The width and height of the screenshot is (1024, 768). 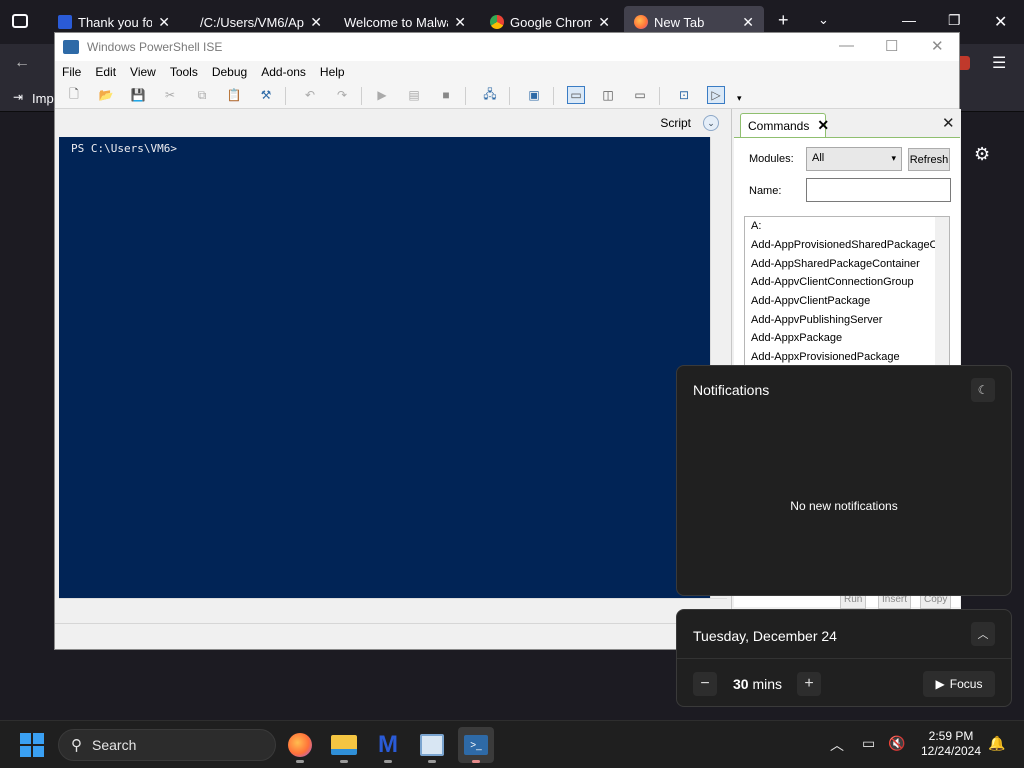 I want to click on menu-file: File, so click(x=71, y=72).